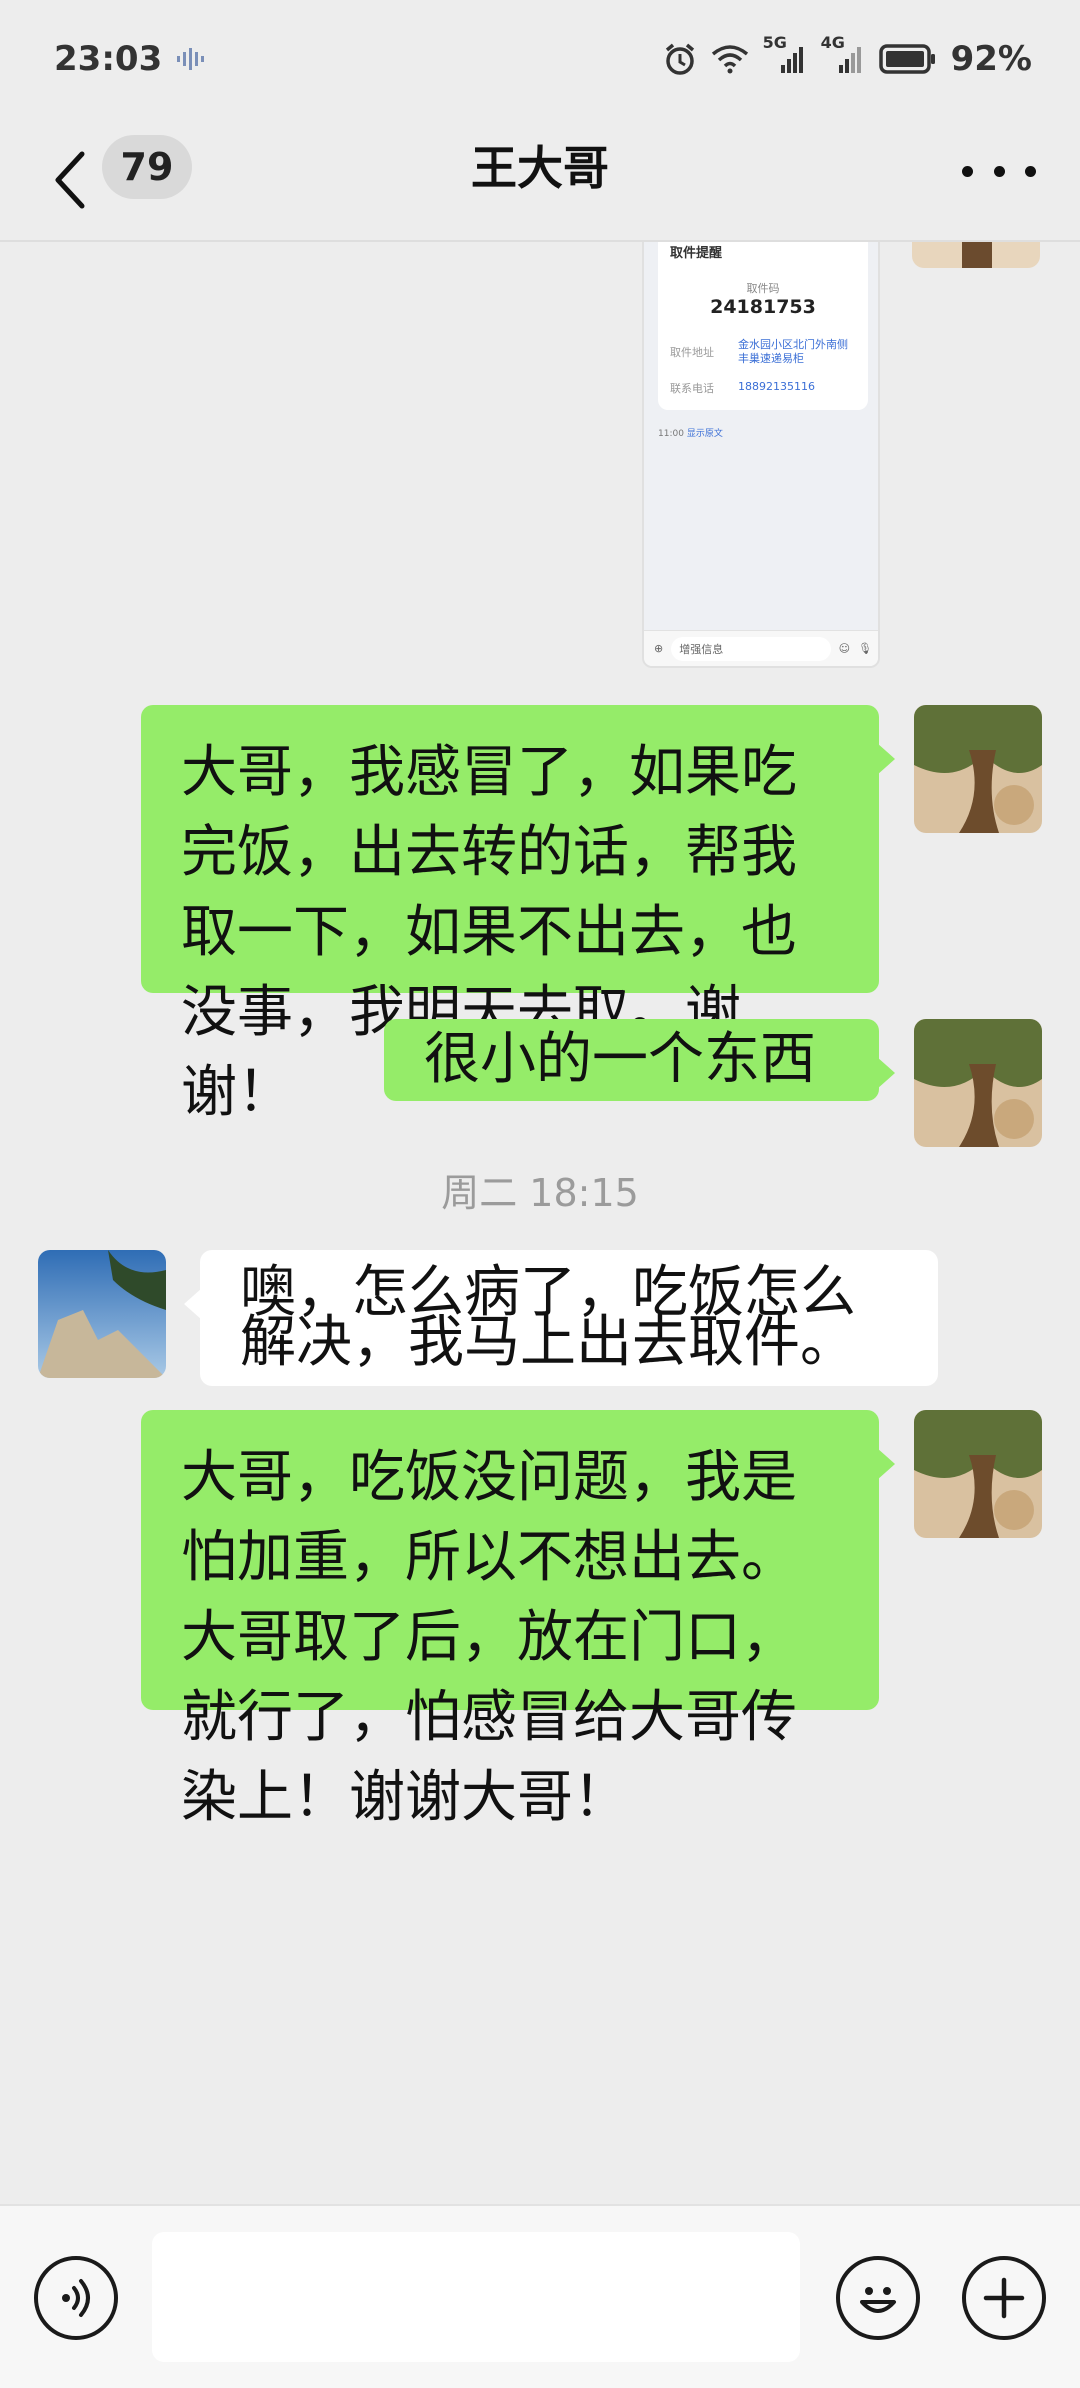 The height and width of the screenshot is (2388, 1080). I want to click on thumbnail-meta: 11:00 显示原文, so click(690, 432).